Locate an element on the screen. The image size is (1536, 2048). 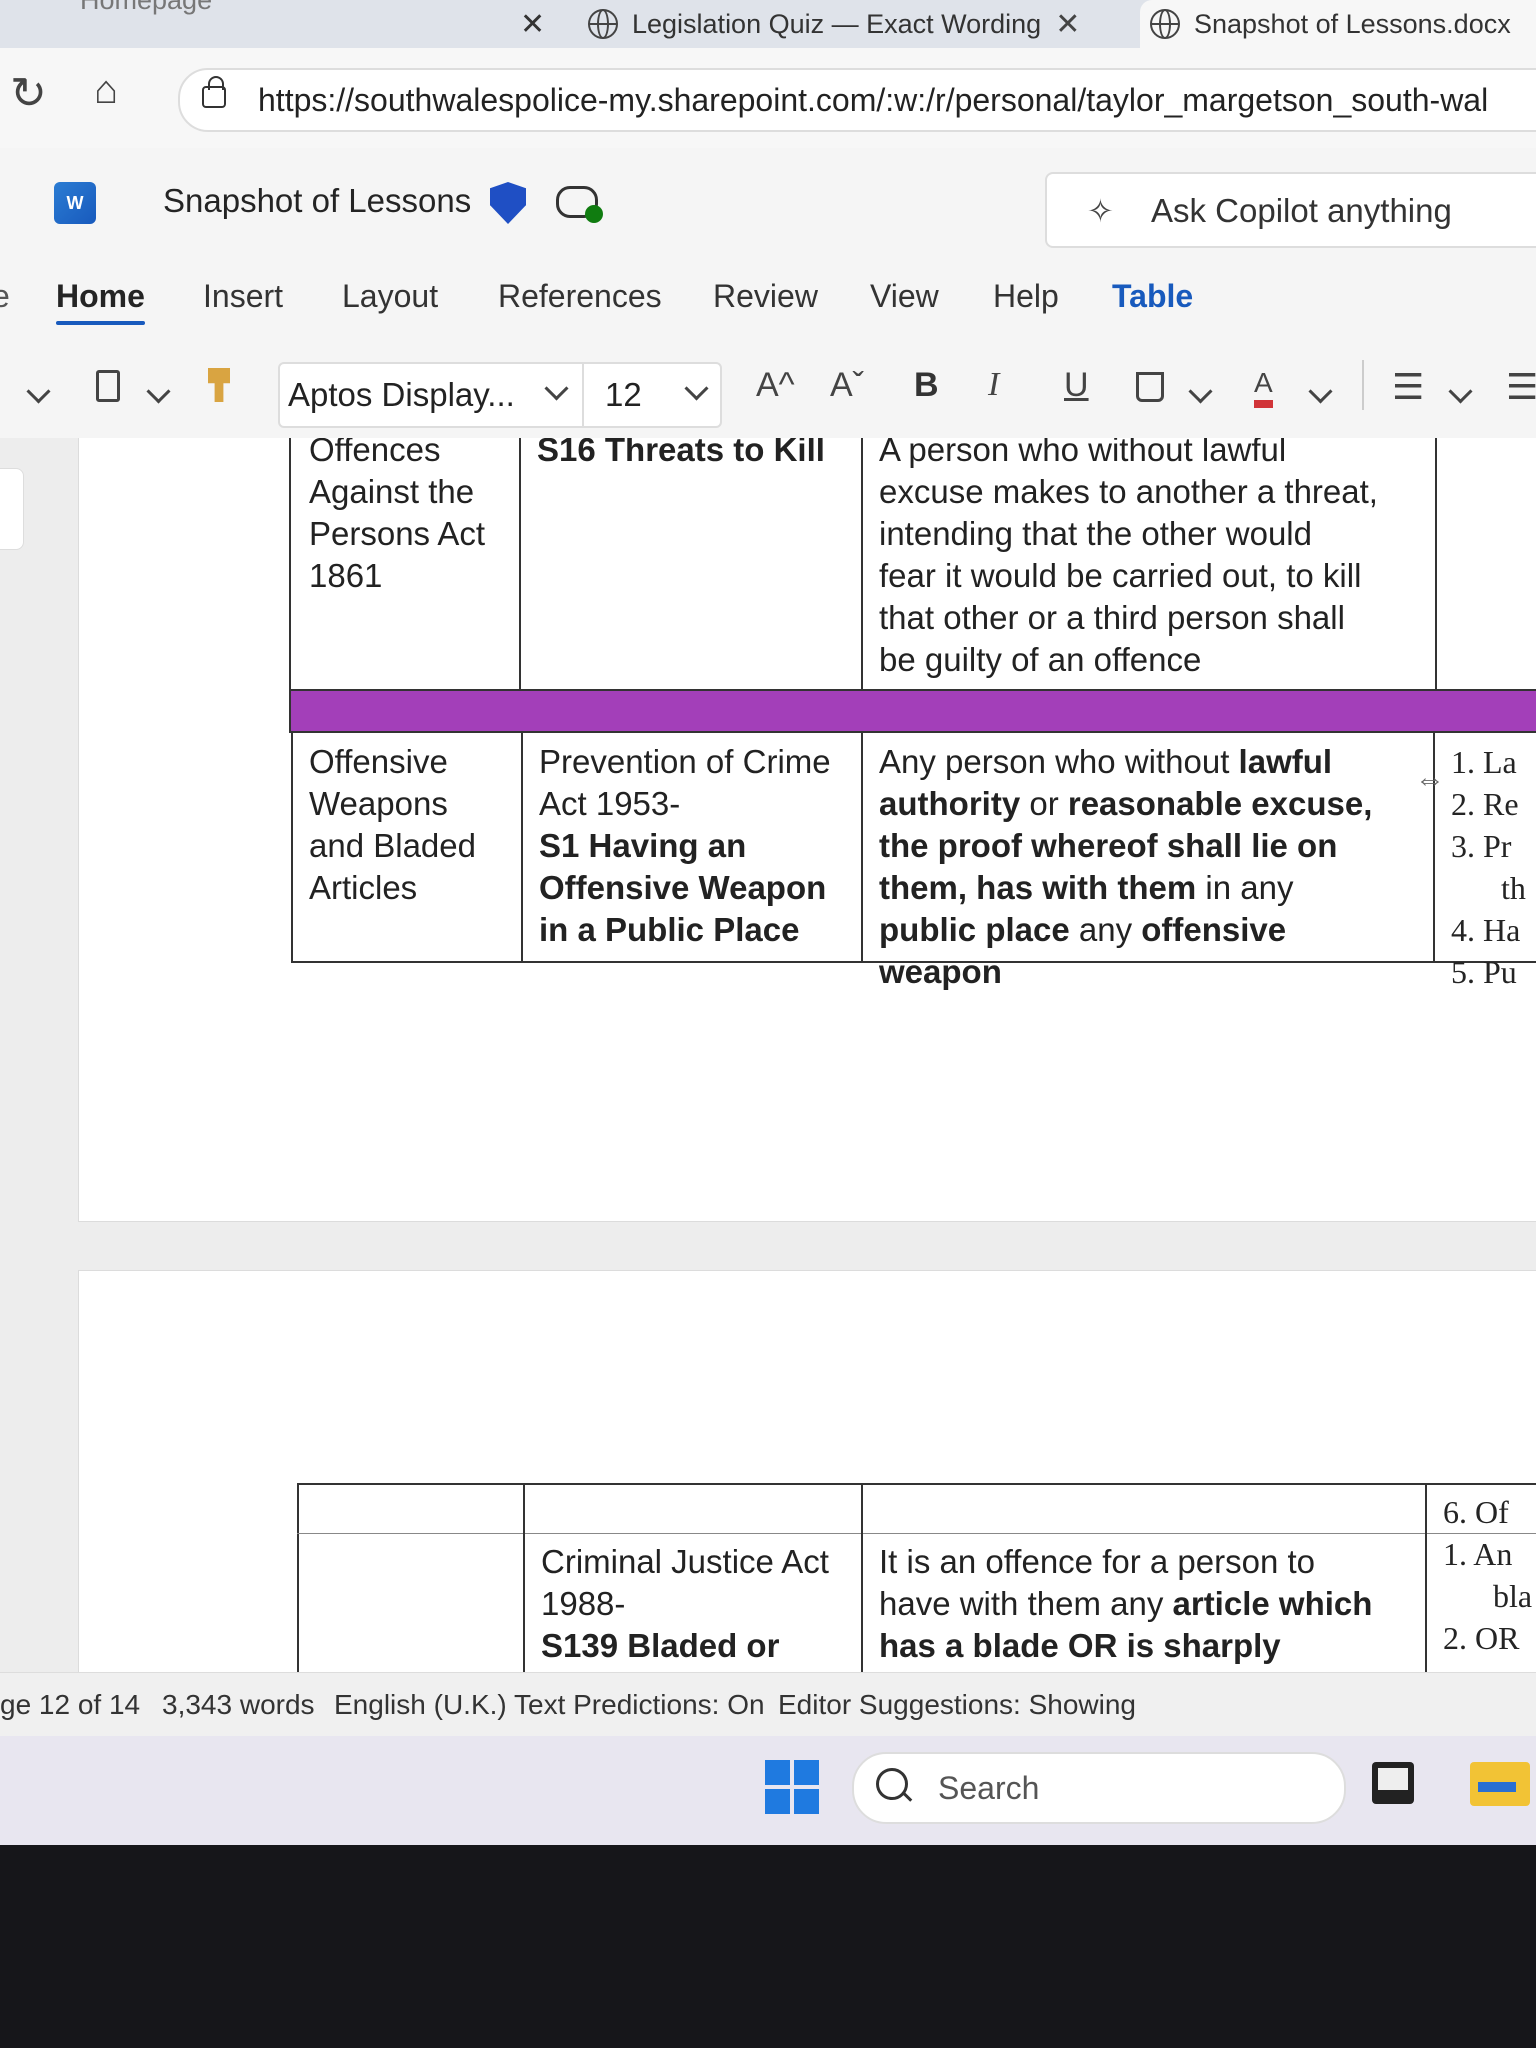
cell-act-name: Offences Against the Persons Act 1861 is located at coordinates (397, 516).